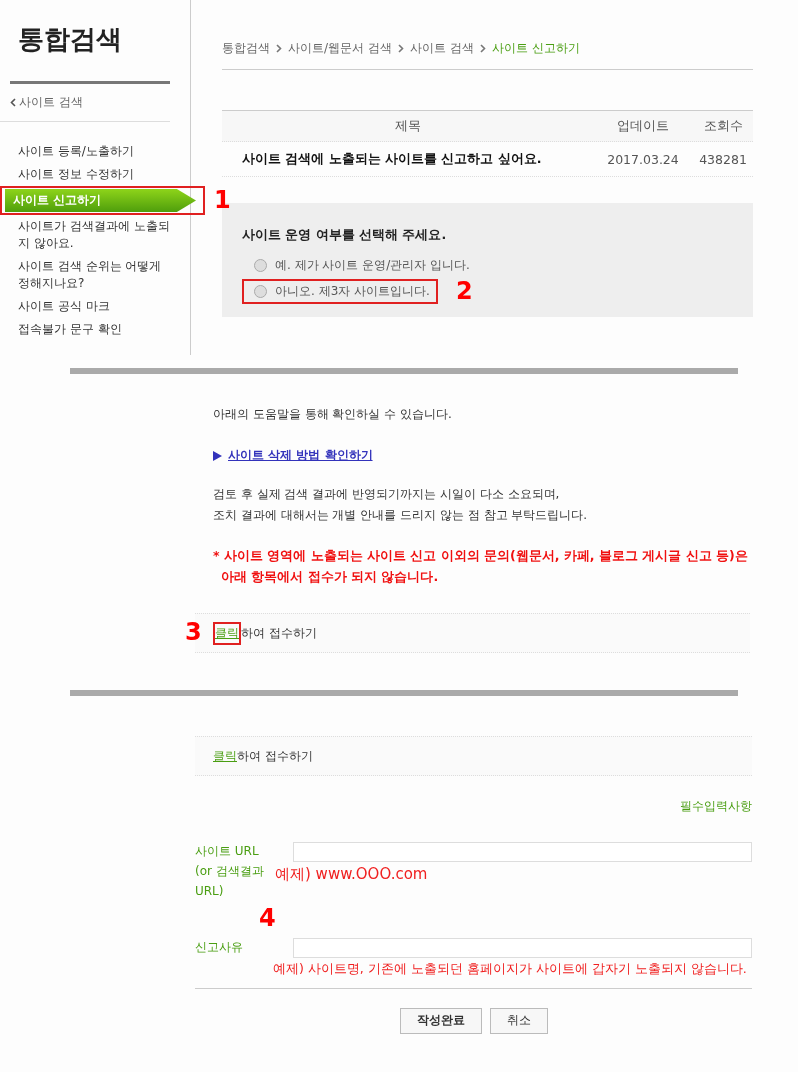 The height and width of the screenshot is (1072, 798). What do you see at coordinates (387, 494) in the screenshot?
I see `notice-text: 검토 후 실제 검색 결과에 반영되기까지는 시일이 다소 소요되며,` at bounding box center [387, 494].